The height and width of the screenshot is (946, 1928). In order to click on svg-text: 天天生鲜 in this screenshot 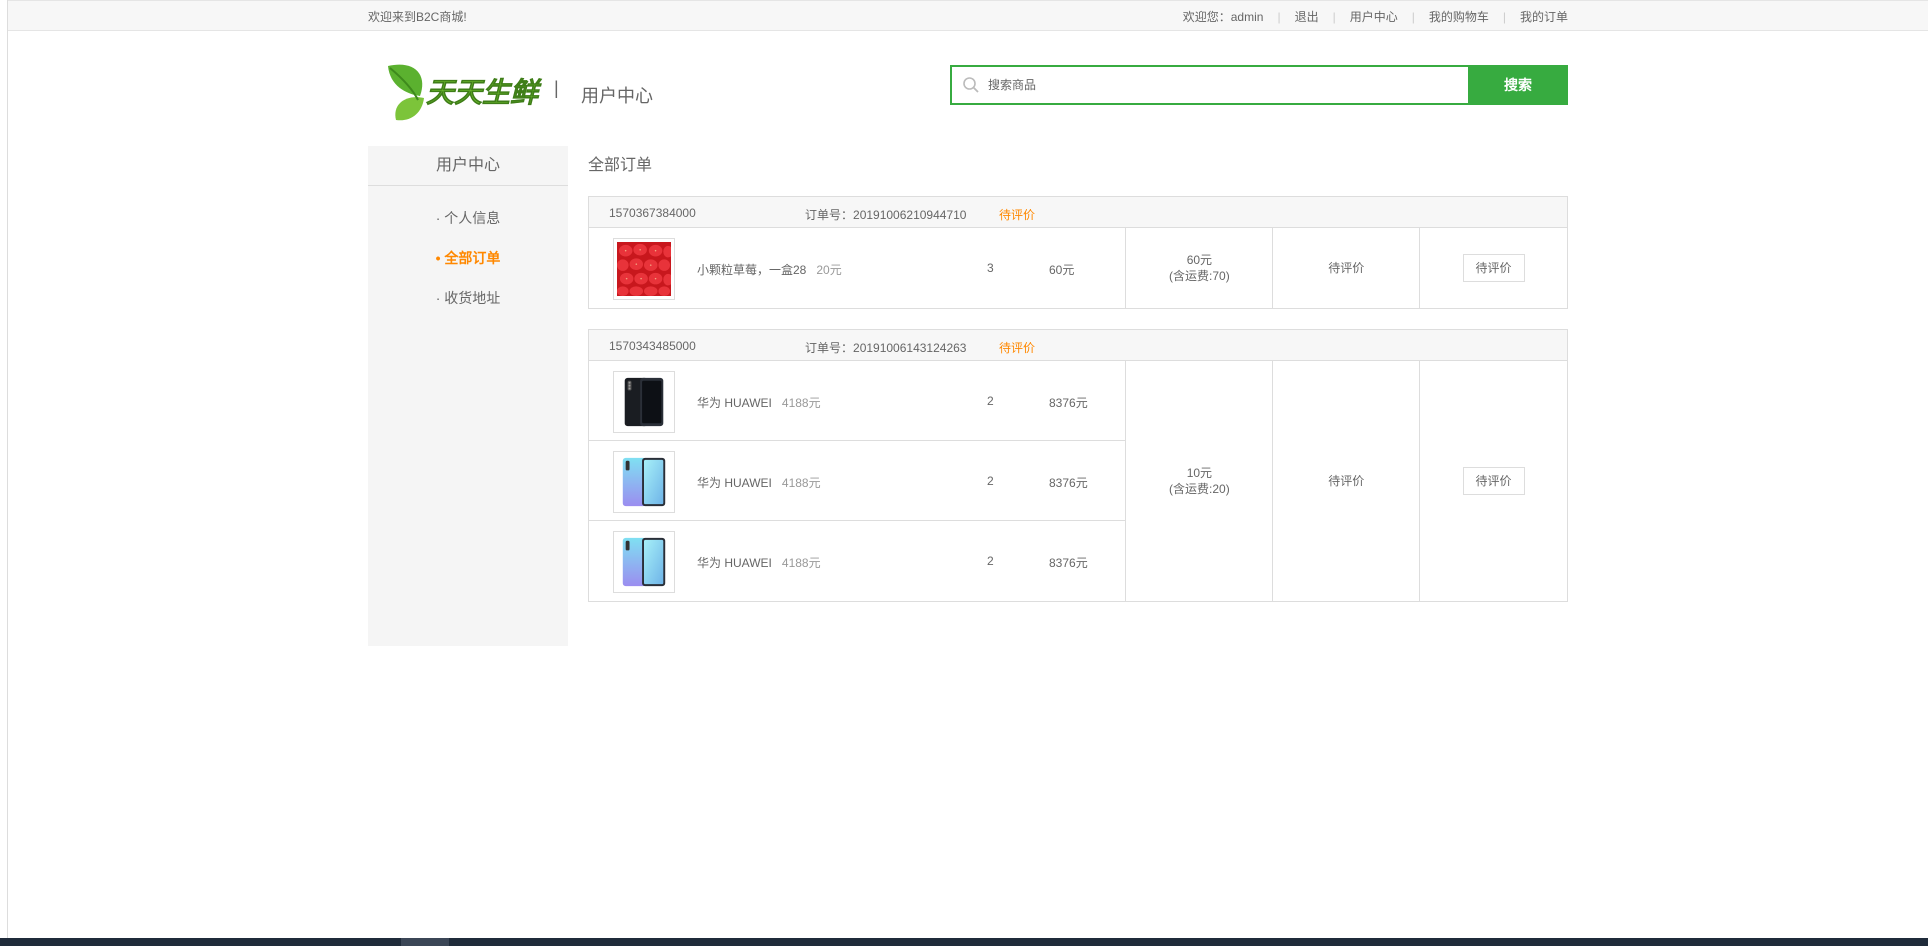, I will do `click(484, 92)`.